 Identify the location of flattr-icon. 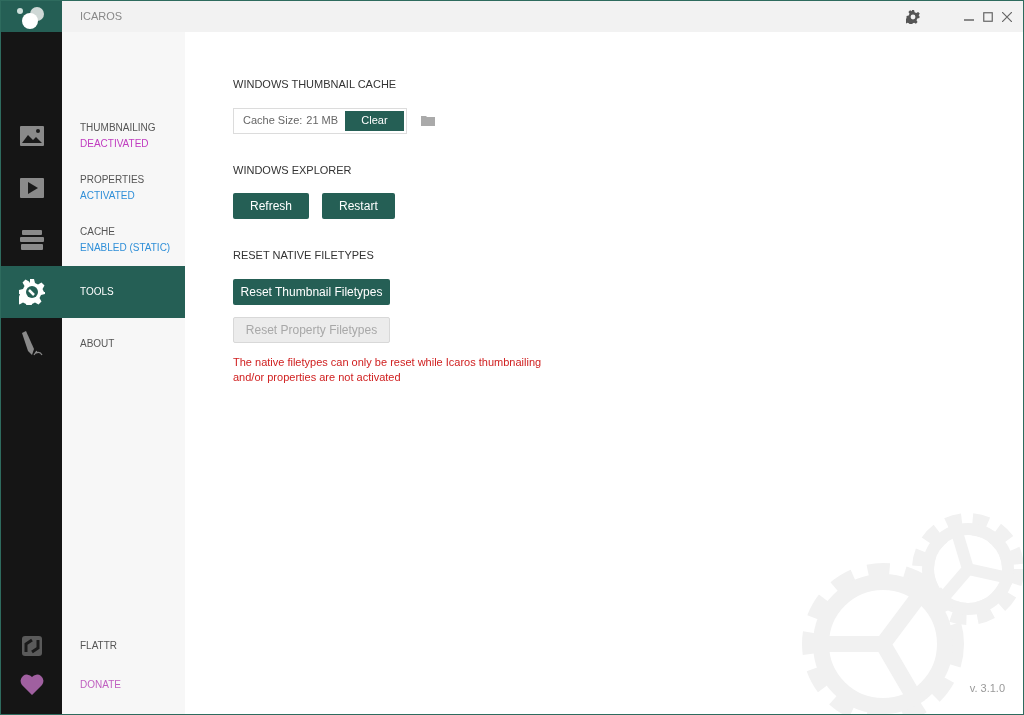
(31, 645).